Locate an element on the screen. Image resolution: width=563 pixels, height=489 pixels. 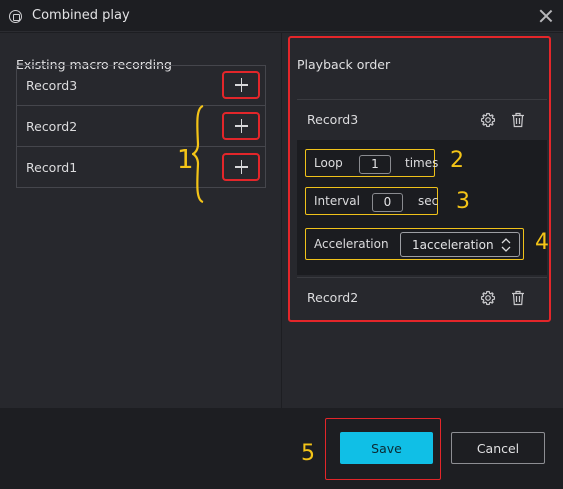
list-item: Record2 is located at coordinates (141, 127).